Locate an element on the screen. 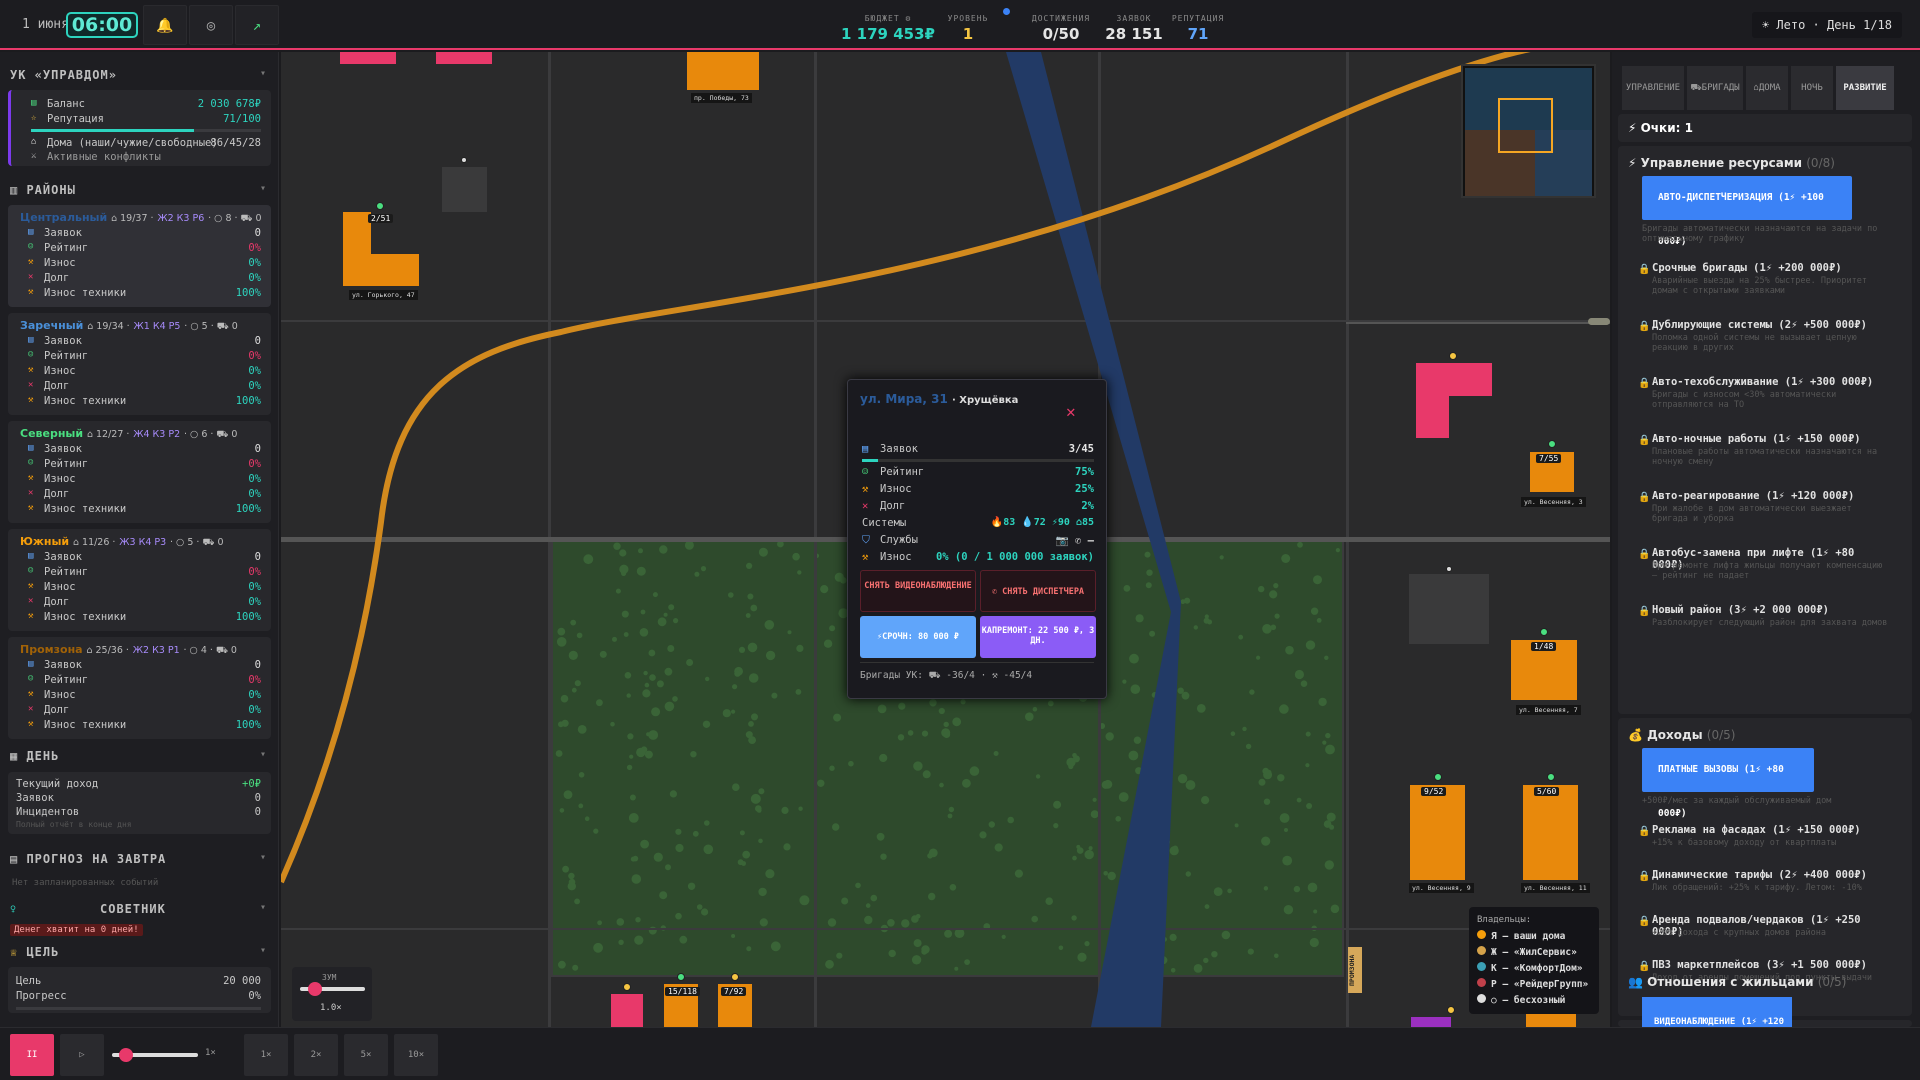  goals-button: ◎ is located at coordinates (211, 25).